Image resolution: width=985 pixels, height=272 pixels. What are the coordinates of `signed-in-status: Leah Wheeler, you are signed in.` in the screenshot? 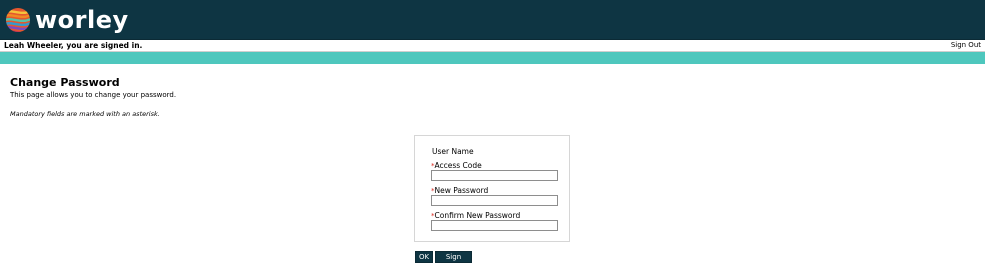 It's located at (73, 45).